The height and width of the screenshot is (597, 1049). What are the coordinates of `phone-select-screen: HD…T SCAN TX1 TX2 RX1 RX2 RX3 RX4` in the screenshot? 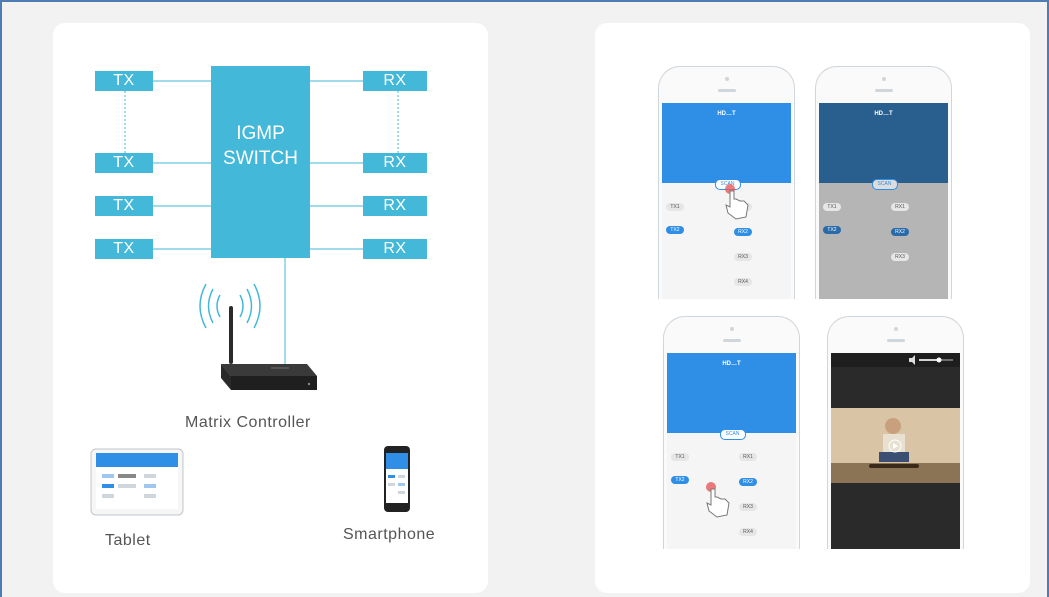 It's located at (731, 432).